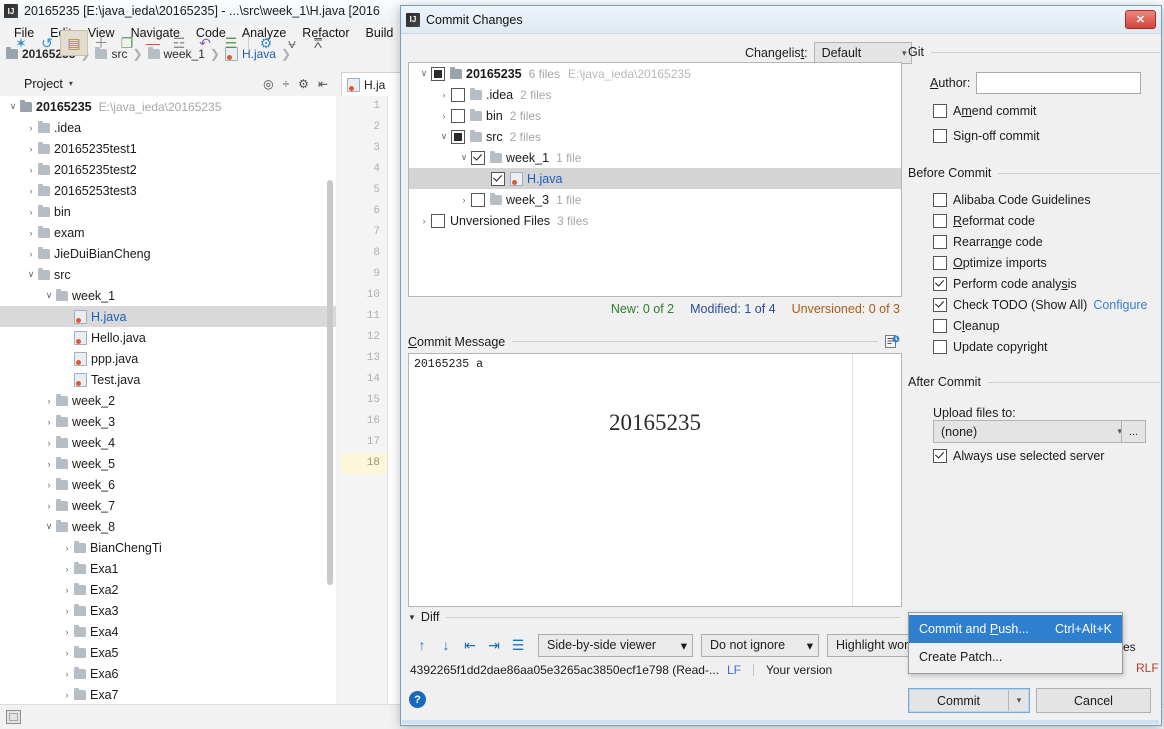 This screenshot has width=1164, height=729. I want to click on collapse-triangle-icon: ▼, so click(412, 617).